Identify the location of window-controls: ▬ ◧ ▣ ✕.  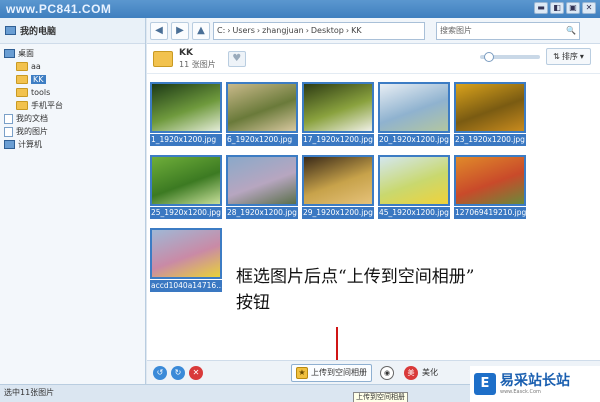
(565, 8).